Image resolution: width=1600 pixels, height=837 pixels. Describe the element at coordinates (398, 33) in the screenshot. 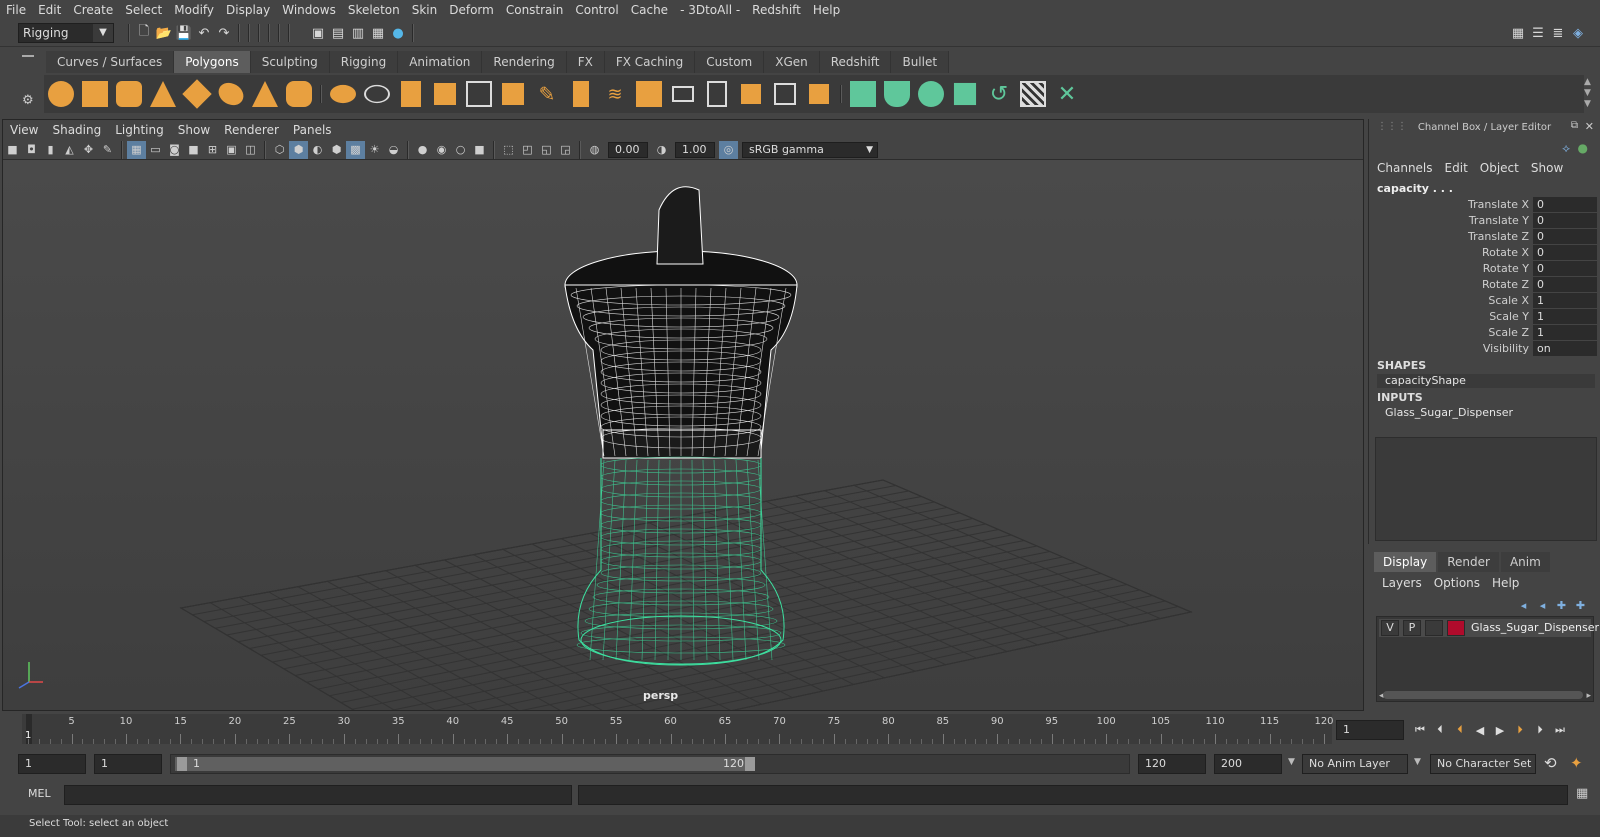

I see `hypershade-icon: ●` at that location.